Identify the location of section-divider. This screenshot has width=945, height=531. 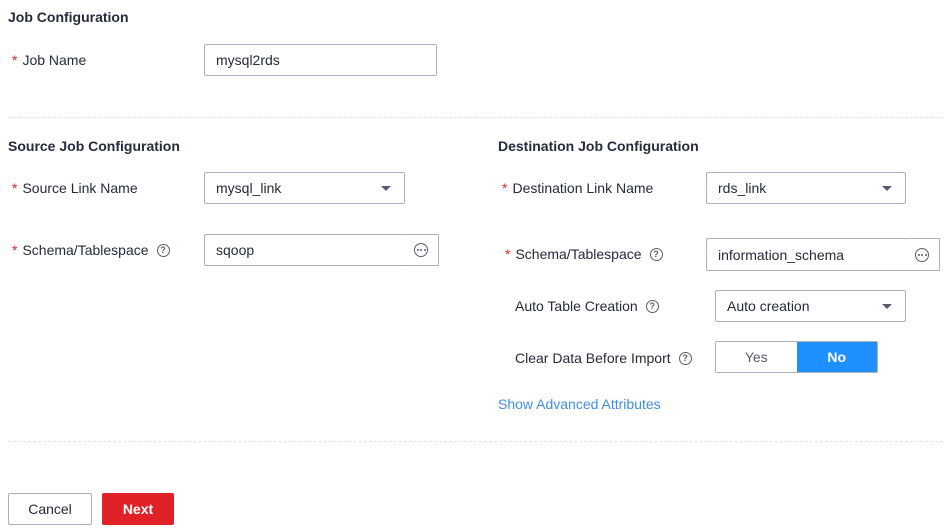
(475, 117).